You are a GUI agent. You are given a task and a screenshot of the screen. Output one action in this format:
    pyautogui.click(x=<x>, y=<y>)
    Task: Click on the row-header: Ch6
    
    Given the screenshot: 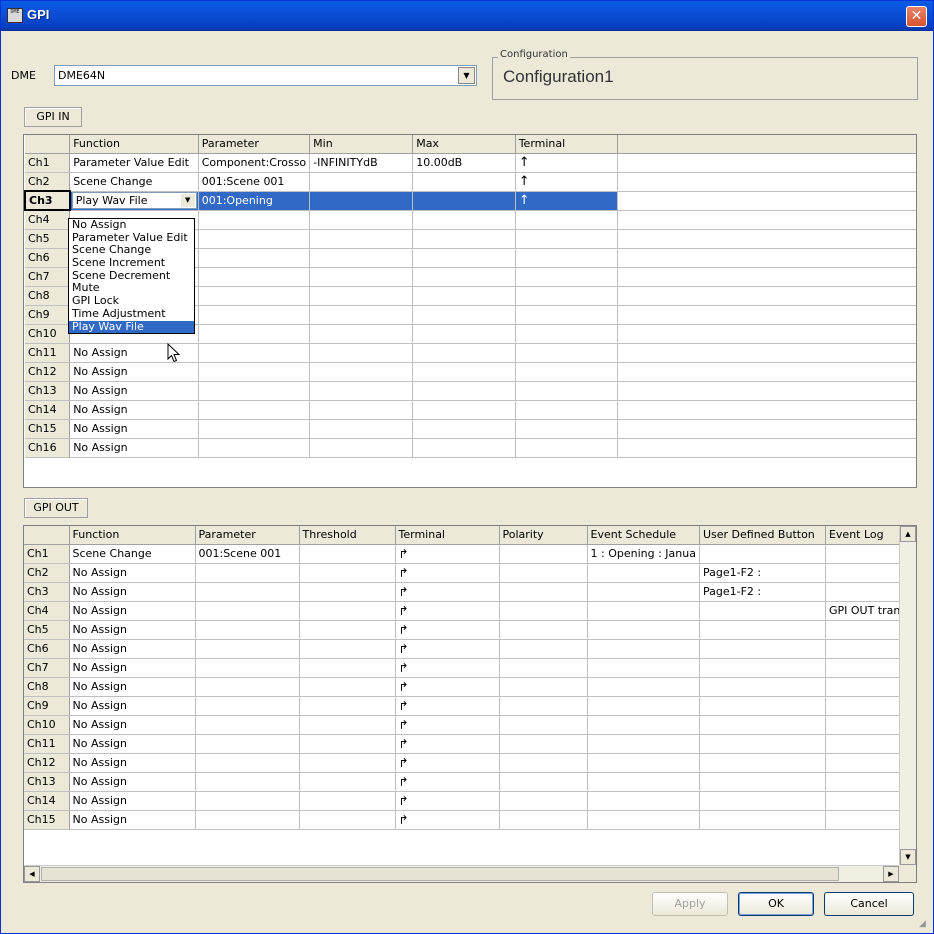 What is the action you would take?
    pyautogui.click(x=48, y=258)
    